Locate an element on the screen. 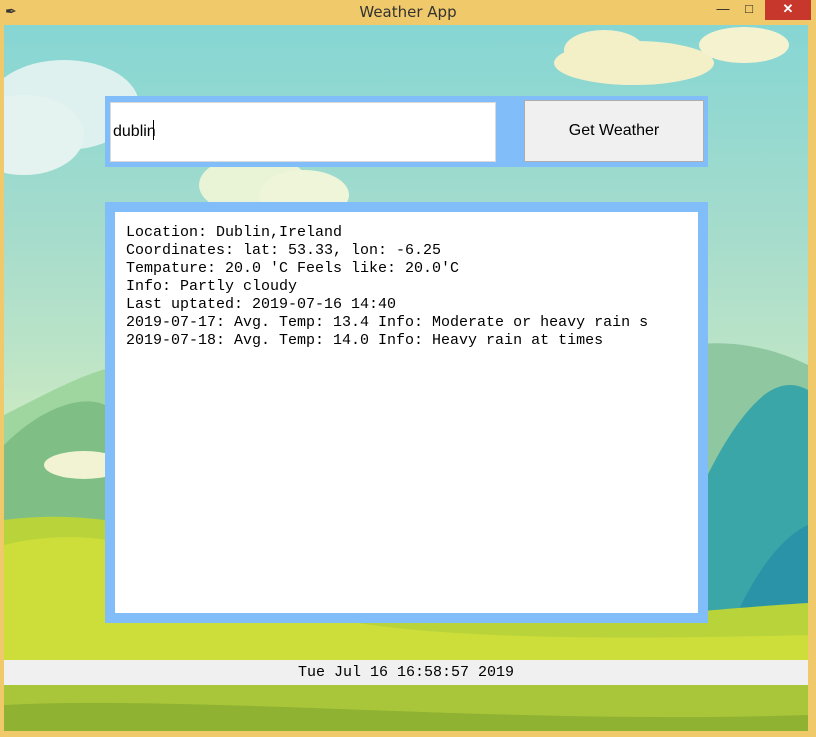 Image resolution: width=816 pixels, height=737 pixels. search-panel: Get Weather is located at coordinates (406, 131).